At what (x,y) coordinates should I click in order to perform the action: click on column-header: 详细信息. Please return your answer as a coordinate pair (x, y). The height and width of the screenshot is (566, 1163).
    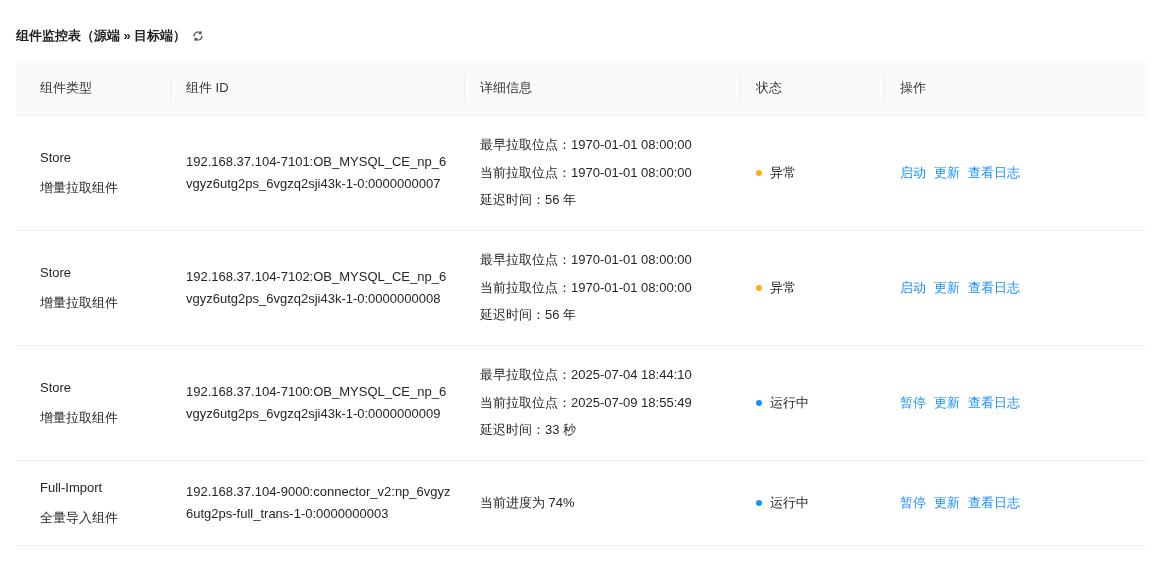
    Looking at the image, I should click on (506, 88).